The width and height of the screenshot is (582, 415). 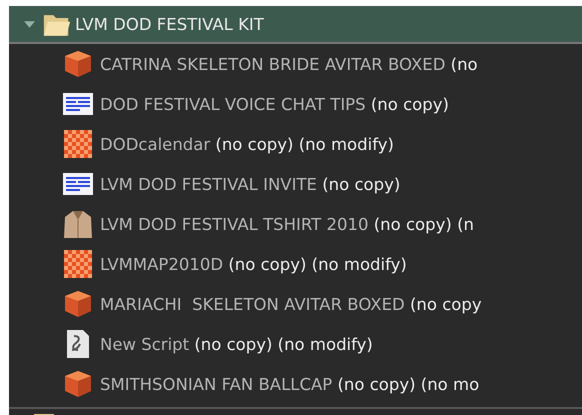 I want to click on item-label: LVMMAP2010D (no copy) (no modify), so click(x=253, y=264).